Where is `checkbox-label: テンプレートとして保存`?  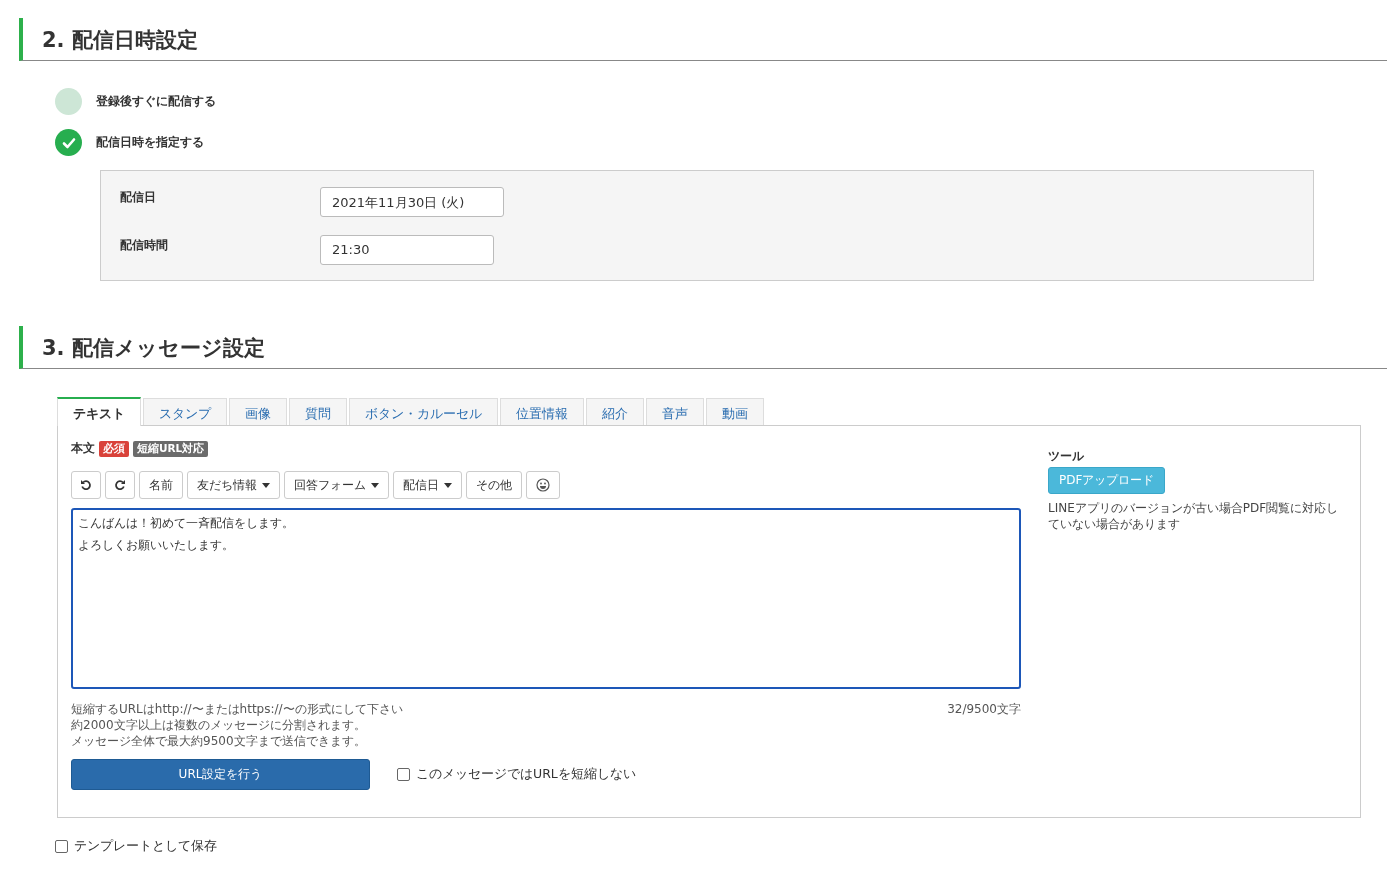 checkbox-label: テンプレートとして保存 is located at coordinates (145, 846).